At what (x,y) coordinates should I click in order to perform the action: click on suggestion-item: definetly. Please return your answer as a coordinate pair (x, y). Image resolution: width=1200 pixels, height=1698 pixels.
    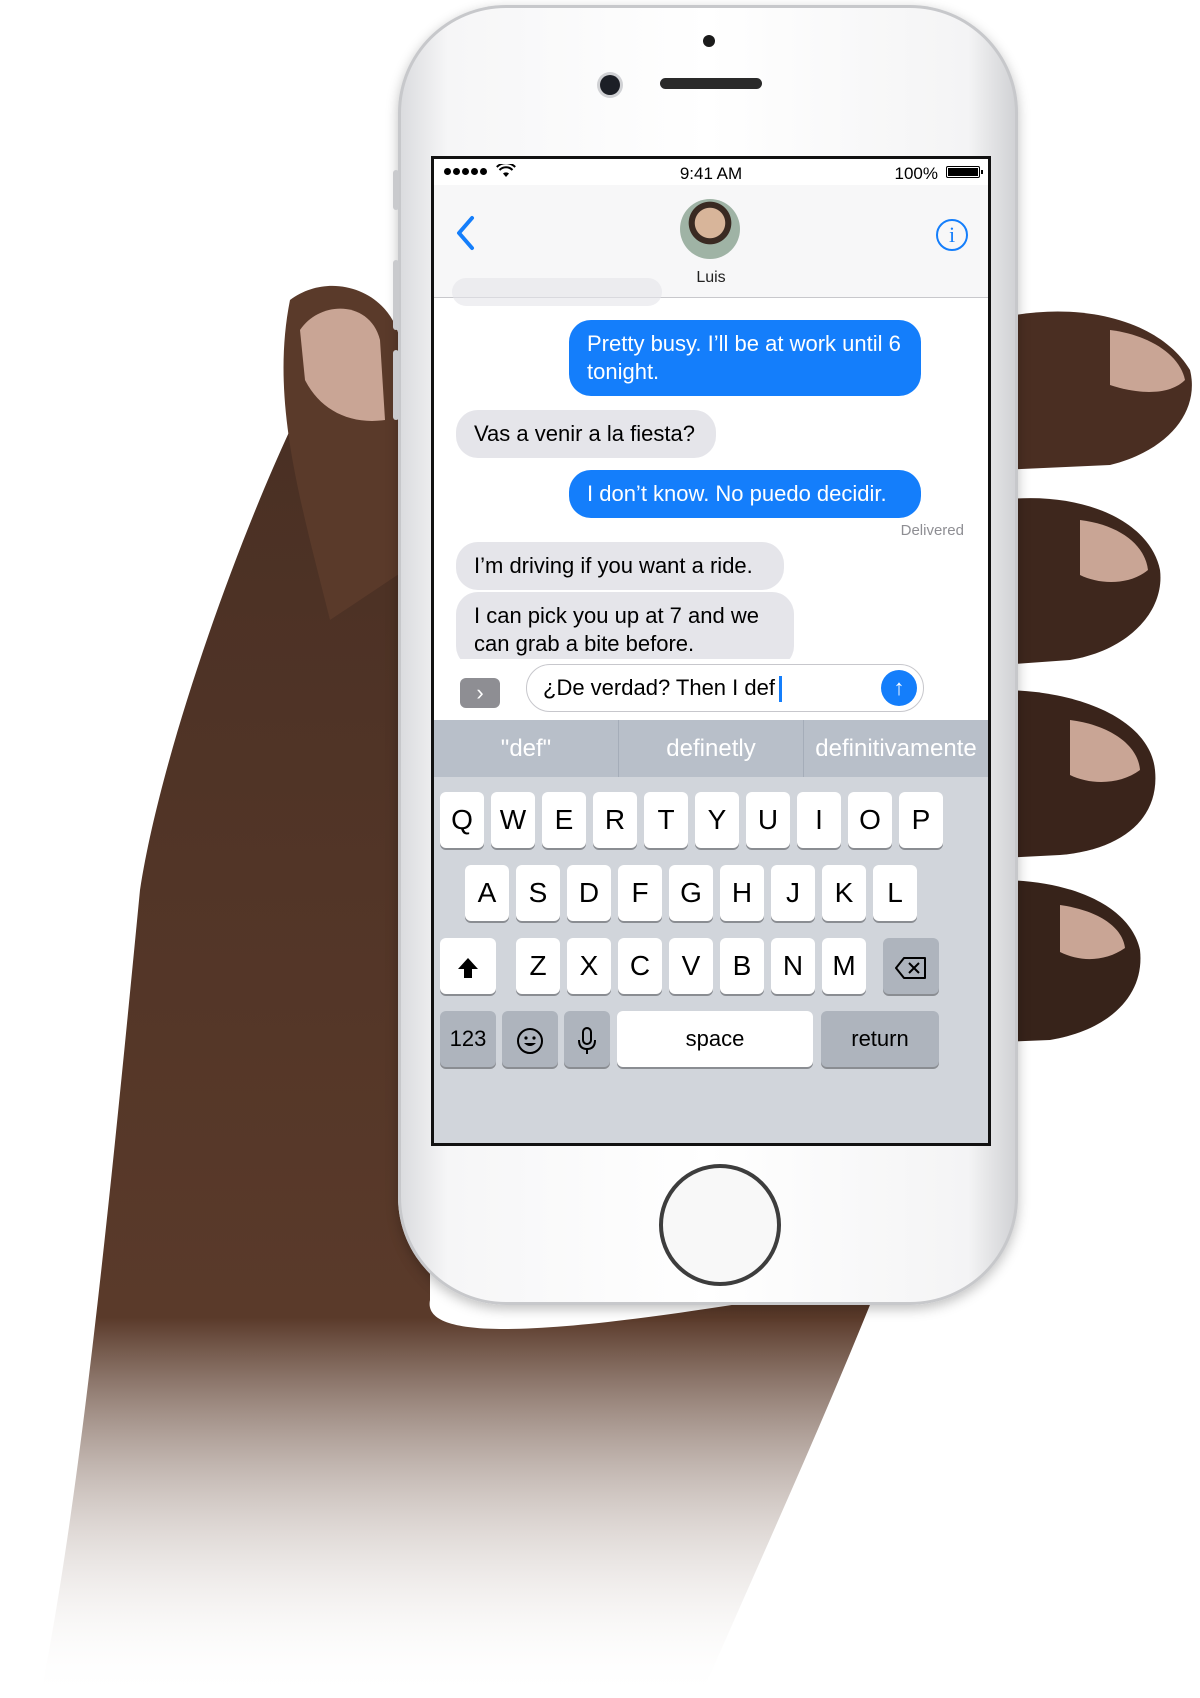
    Looking at the image, I should click on (711, 748).